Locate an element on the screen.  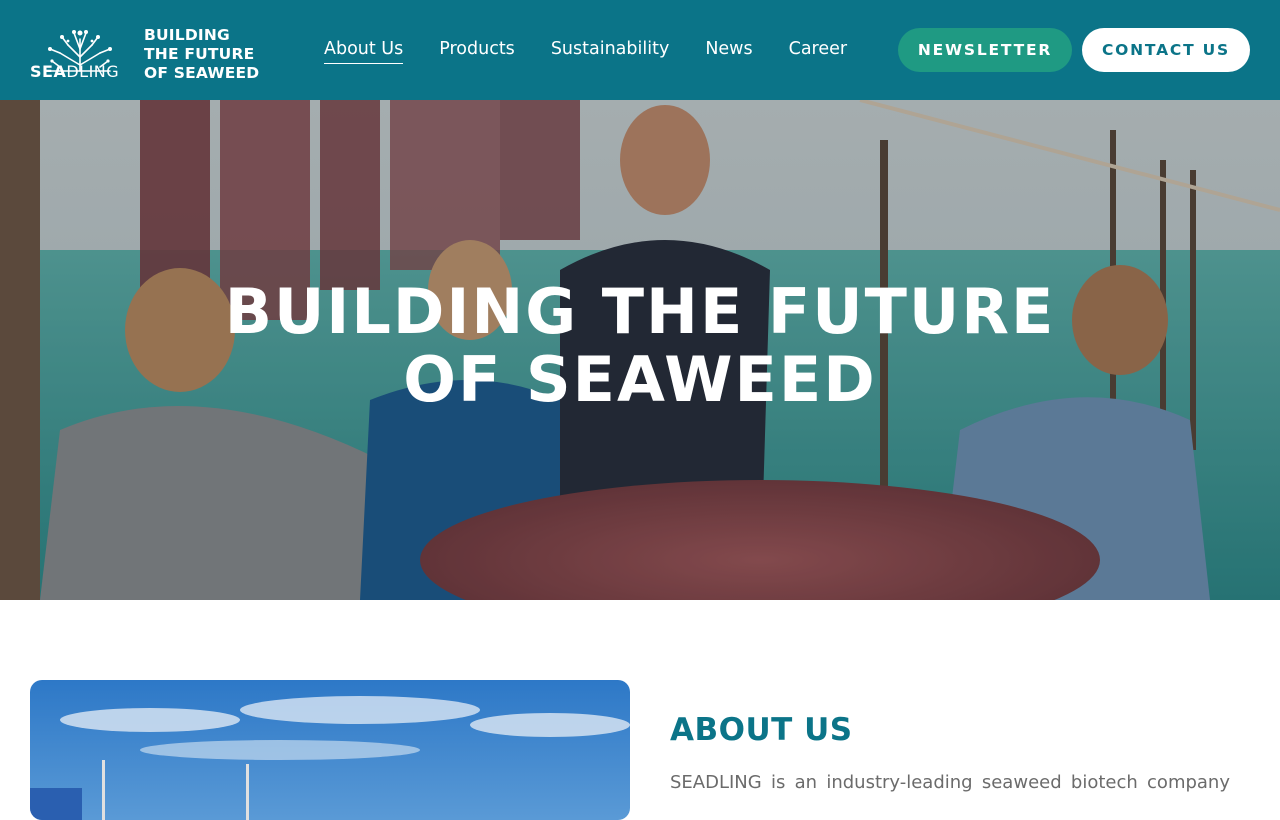
logo-wordmark: SEADLING is located at coordinates (74, 71).